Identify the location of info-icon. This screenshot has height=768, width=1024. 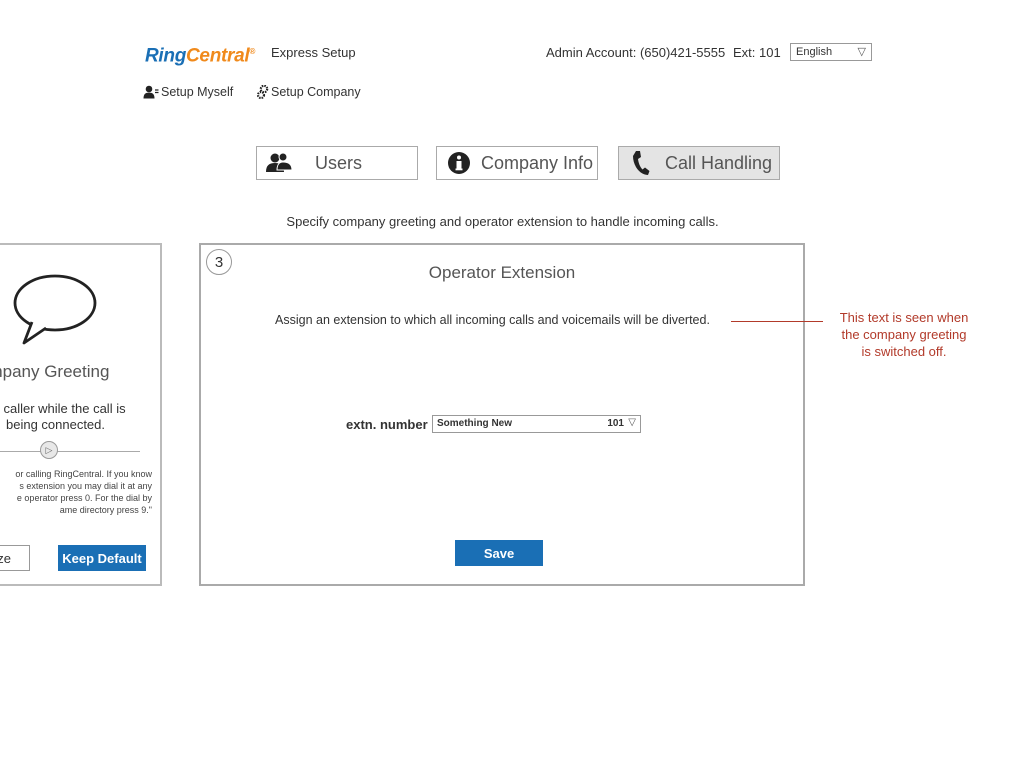
(459, 163).